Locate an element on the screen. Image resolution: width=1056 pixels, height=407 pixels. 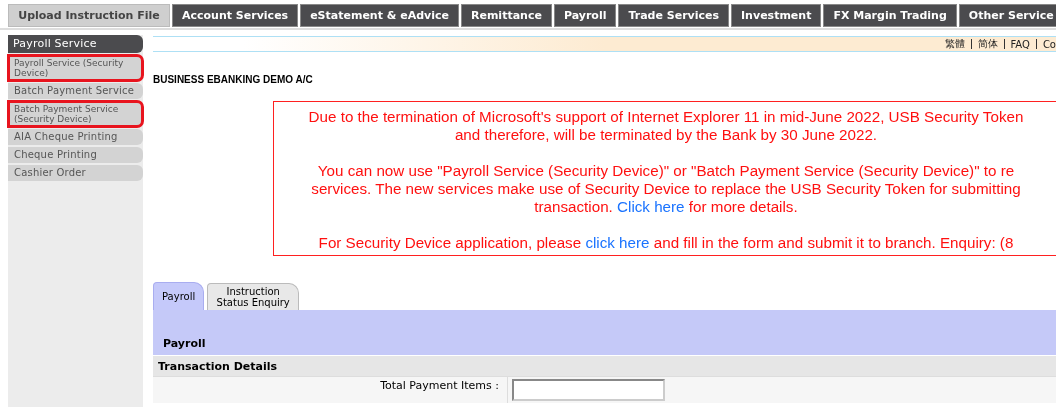
header-link: 繁體 is located at coordinates (954, 44).